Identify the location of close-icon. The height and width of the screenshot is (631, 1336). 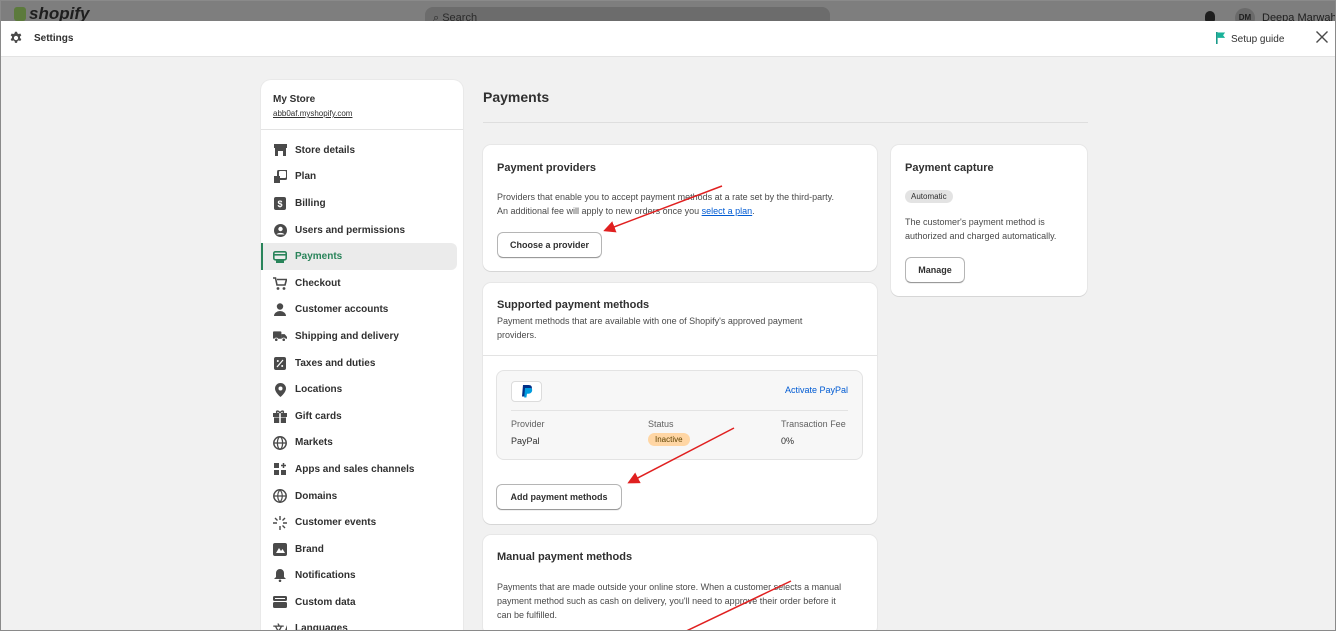
(1322, 38).